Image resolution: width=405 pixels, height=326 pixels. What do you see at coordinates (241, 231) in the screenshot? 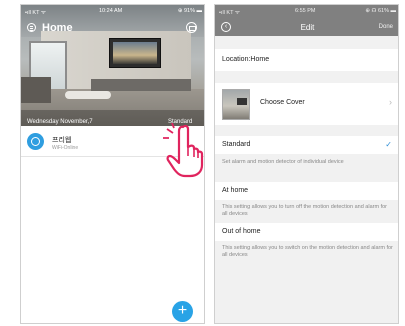
I see `option-label: Out of home` at bounding box center [241, 231].